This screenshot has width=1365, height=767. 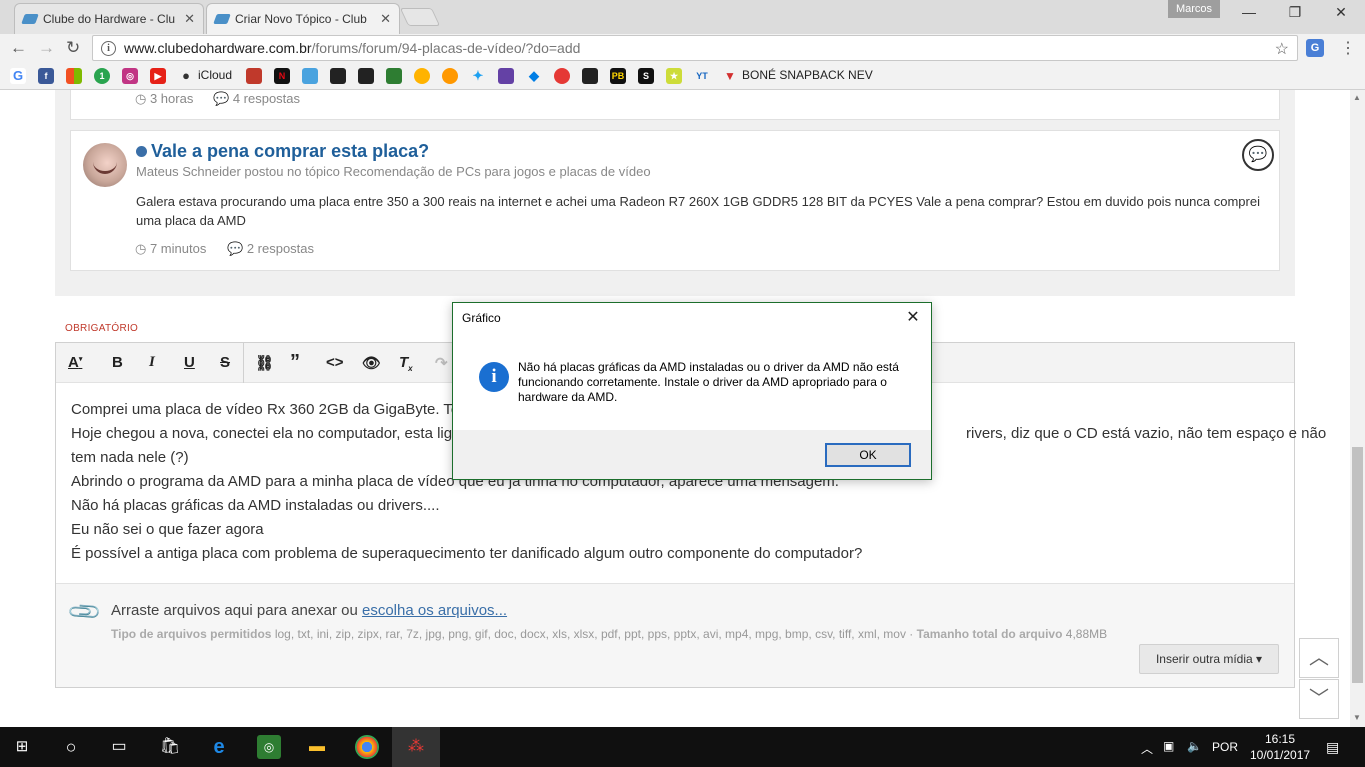 I want to click on ok-button: OK, so click(x=868, y=455).